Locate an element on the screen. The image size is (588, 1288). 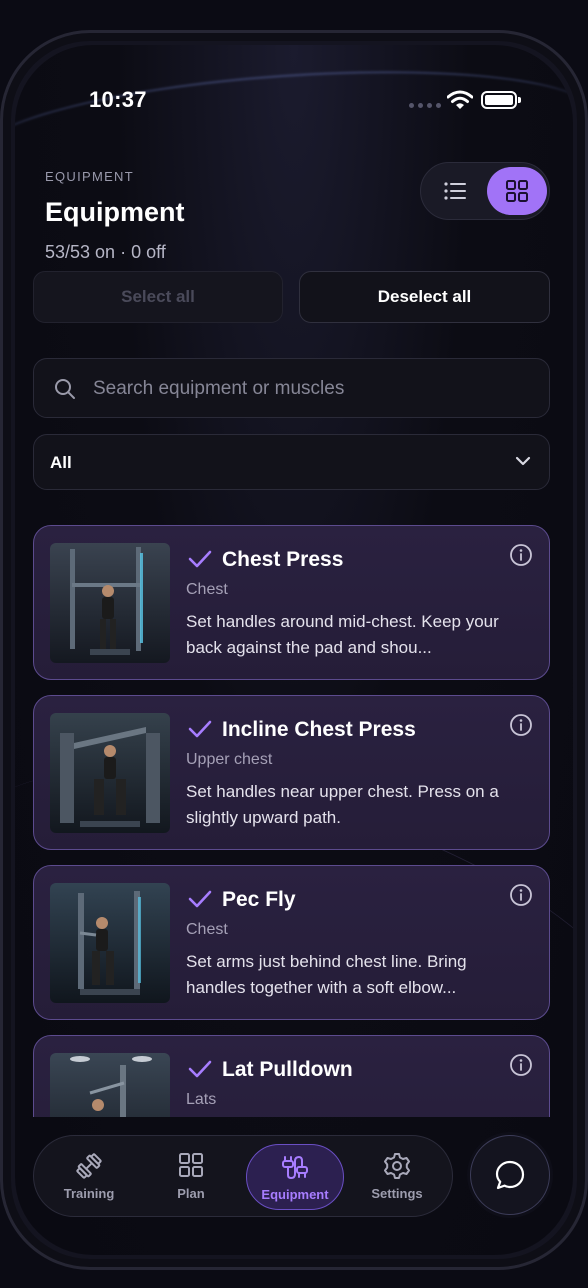
battery-icon is located at coordinates (501, 100).